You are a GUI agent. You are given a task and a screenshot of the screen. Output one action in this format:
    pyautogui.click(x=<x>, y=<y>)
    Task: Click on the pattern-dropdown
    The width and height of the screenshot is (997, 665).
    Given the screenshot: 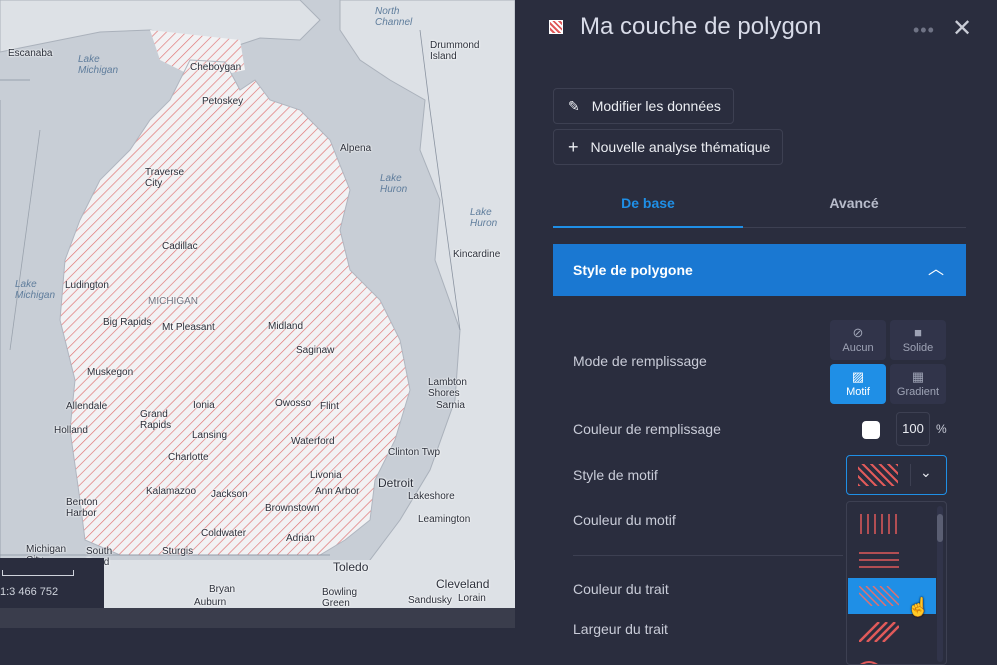 What is the action you would take?
    pyautogui.click(x=896, y=583)
    